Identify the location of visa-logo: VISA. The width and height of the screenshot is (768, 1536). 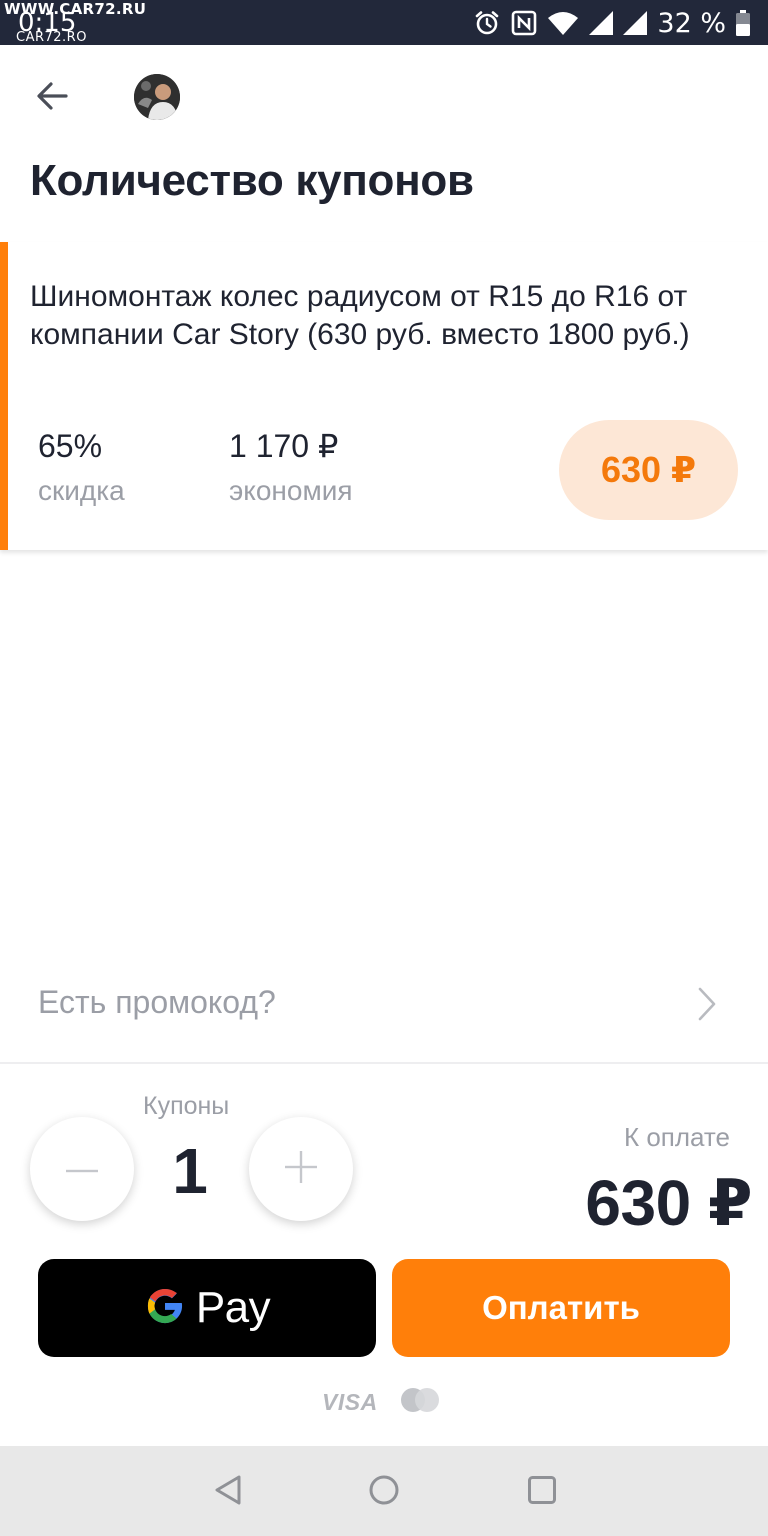
(350, 1401).